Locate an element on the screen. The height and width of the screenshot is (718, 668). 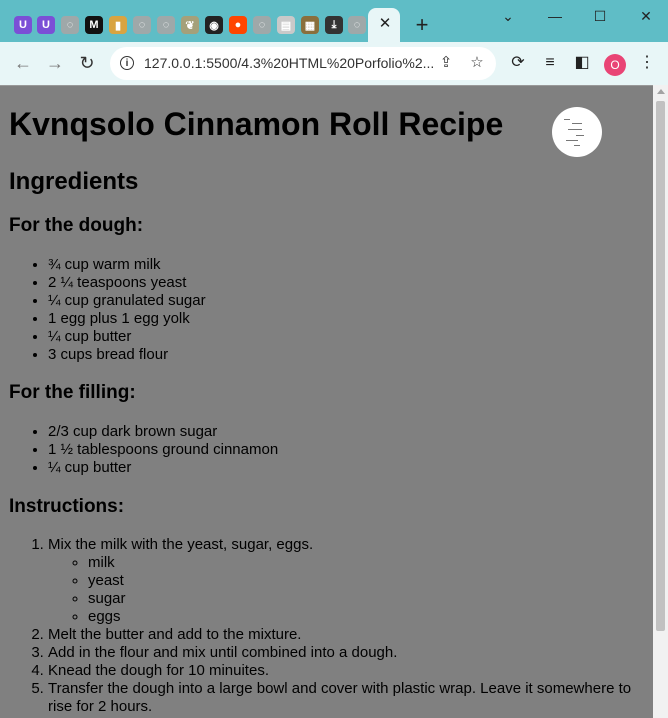
list-item: yeast is located at coordinates (370, 581).